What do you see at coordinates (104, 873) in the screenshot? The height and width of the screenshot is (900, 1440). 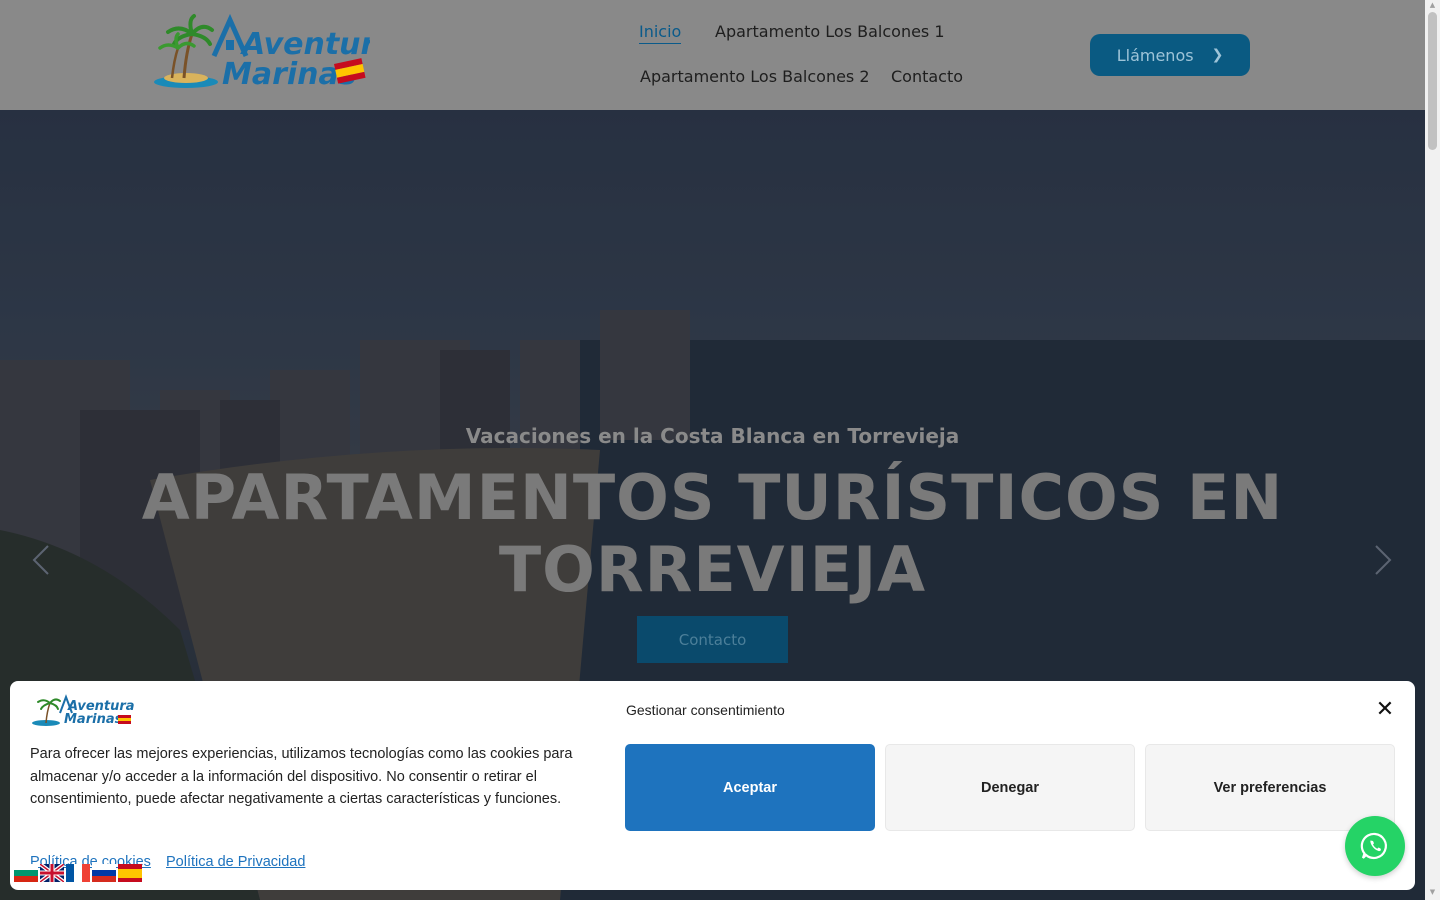 I see `russian-flag-icon` at bounding box center [104, 873].